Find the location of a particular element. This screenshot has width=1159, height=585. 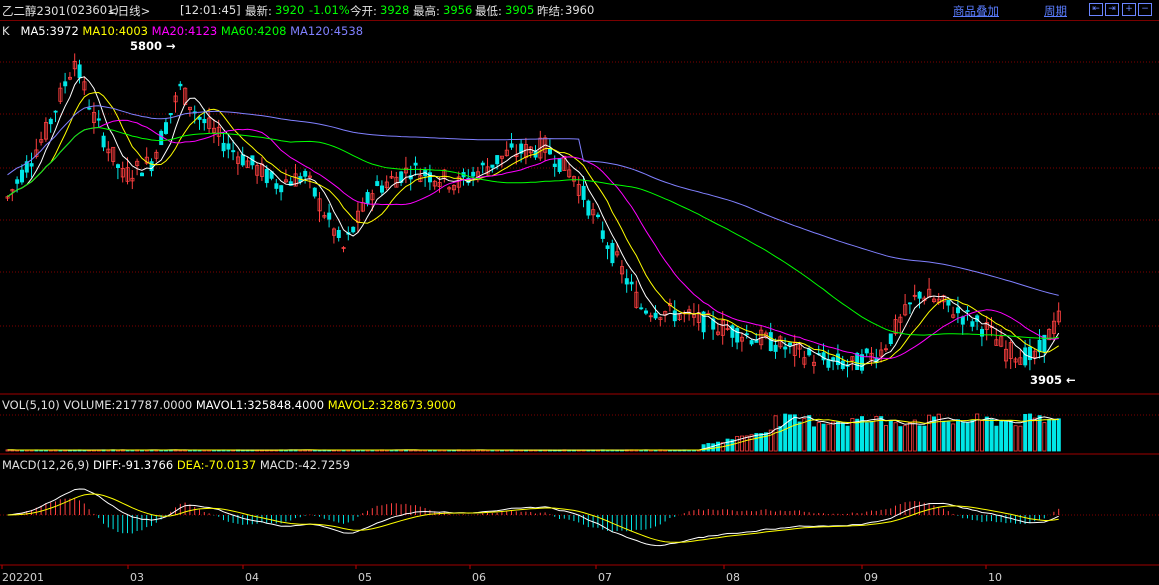

open-price: 3928 is located at coordinates (395, 10).